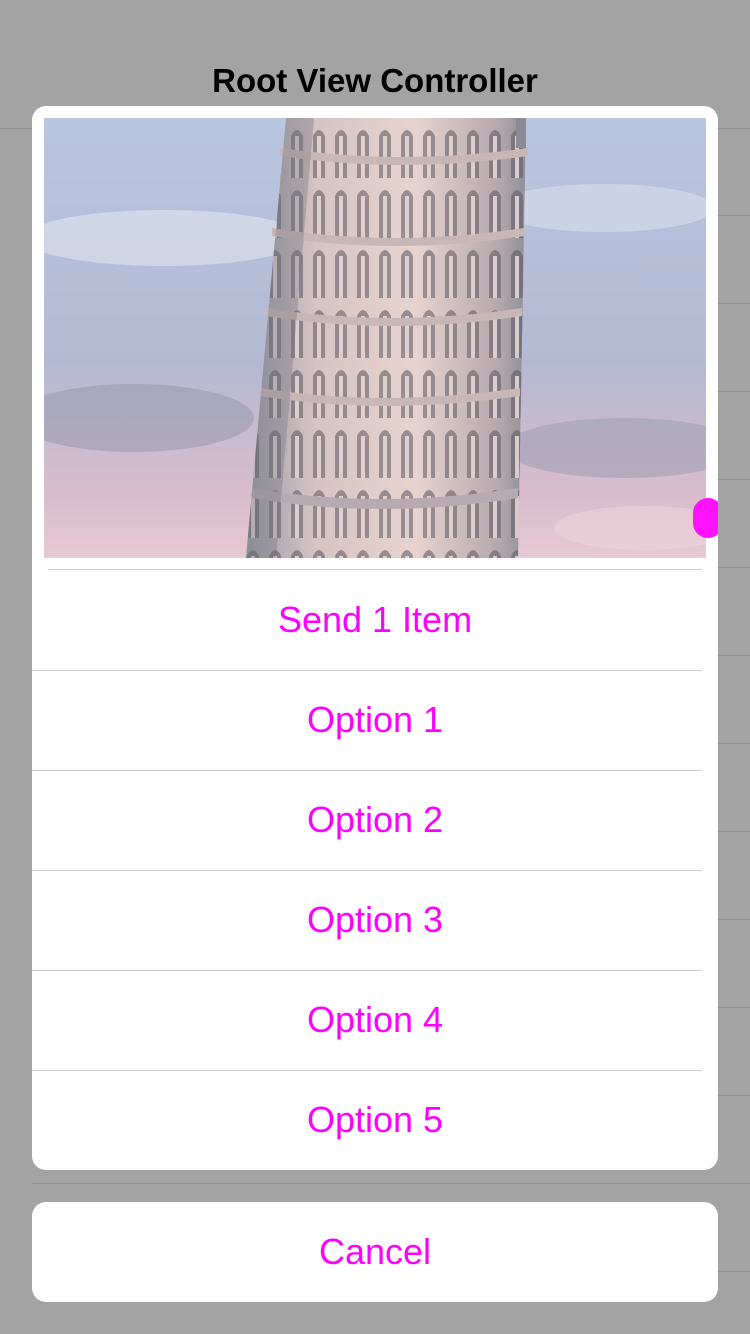  Describe the element at coordinates (375, 920) in the screenshot. I see `option-3-button: Option 3` at that location.